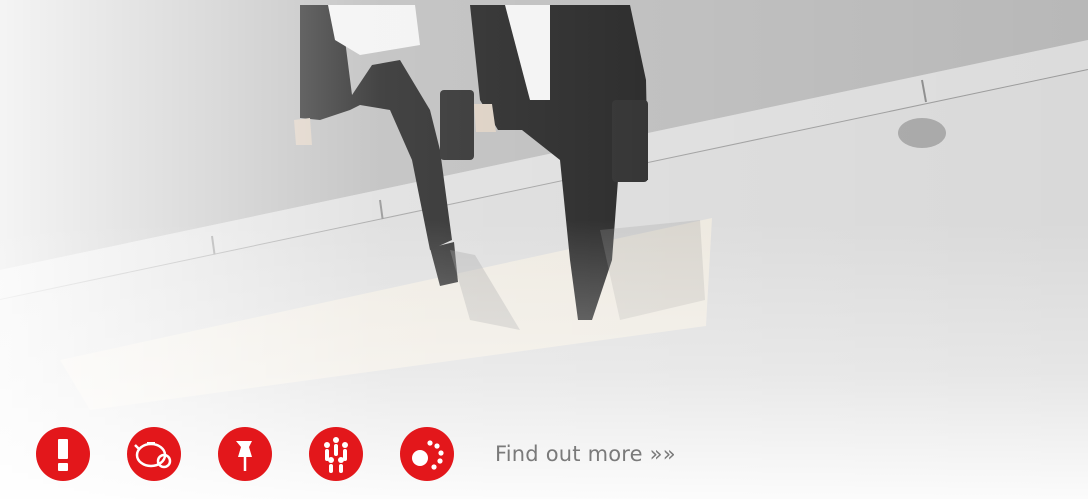 The height and width of the screenshot is (499, 1088). I want to click on icon-row: Find out more »», so click(356, 454).